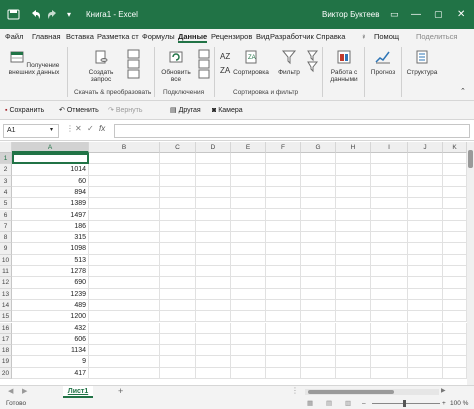 Image resolution: width=474 pixels, height=409 pixels. Describe the element at coordinates (50, 249) in the screenshot. I see `table-cell: 1098` at that location.